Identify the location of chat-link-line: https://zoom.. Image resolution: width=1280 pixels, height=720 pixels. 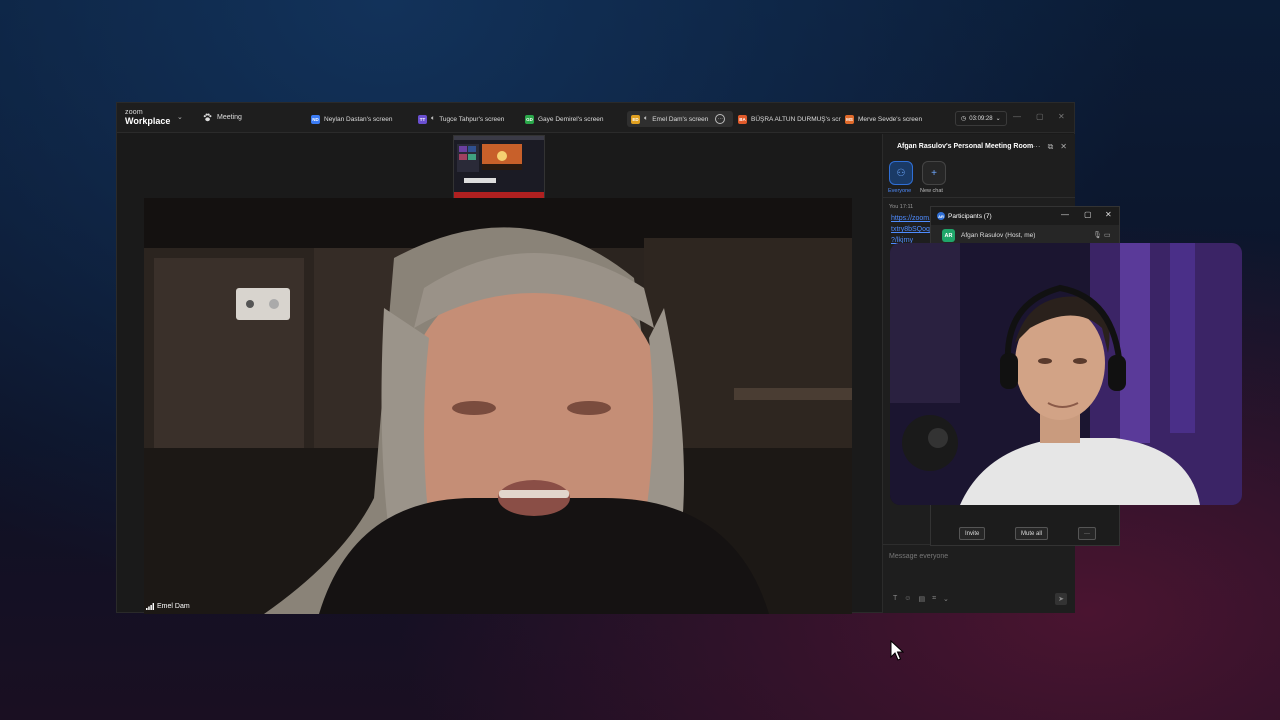
(911, 218).